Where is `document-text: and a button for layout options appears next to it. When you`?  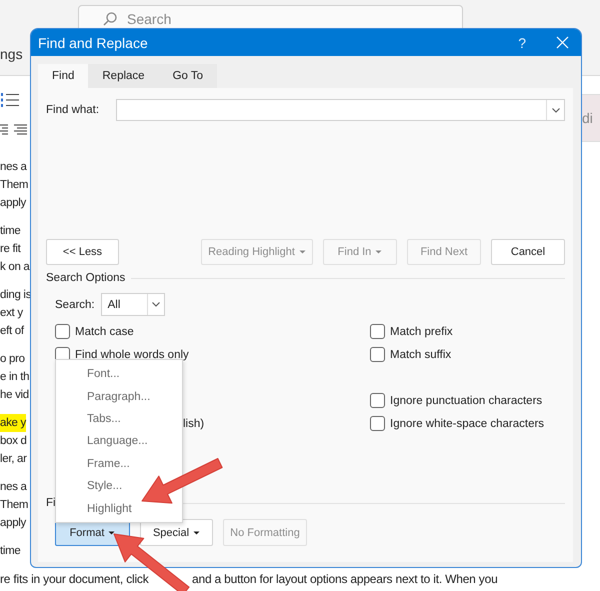 document-text: and a button for layout options appears next to it. When you is located at coordinates (345, 579).